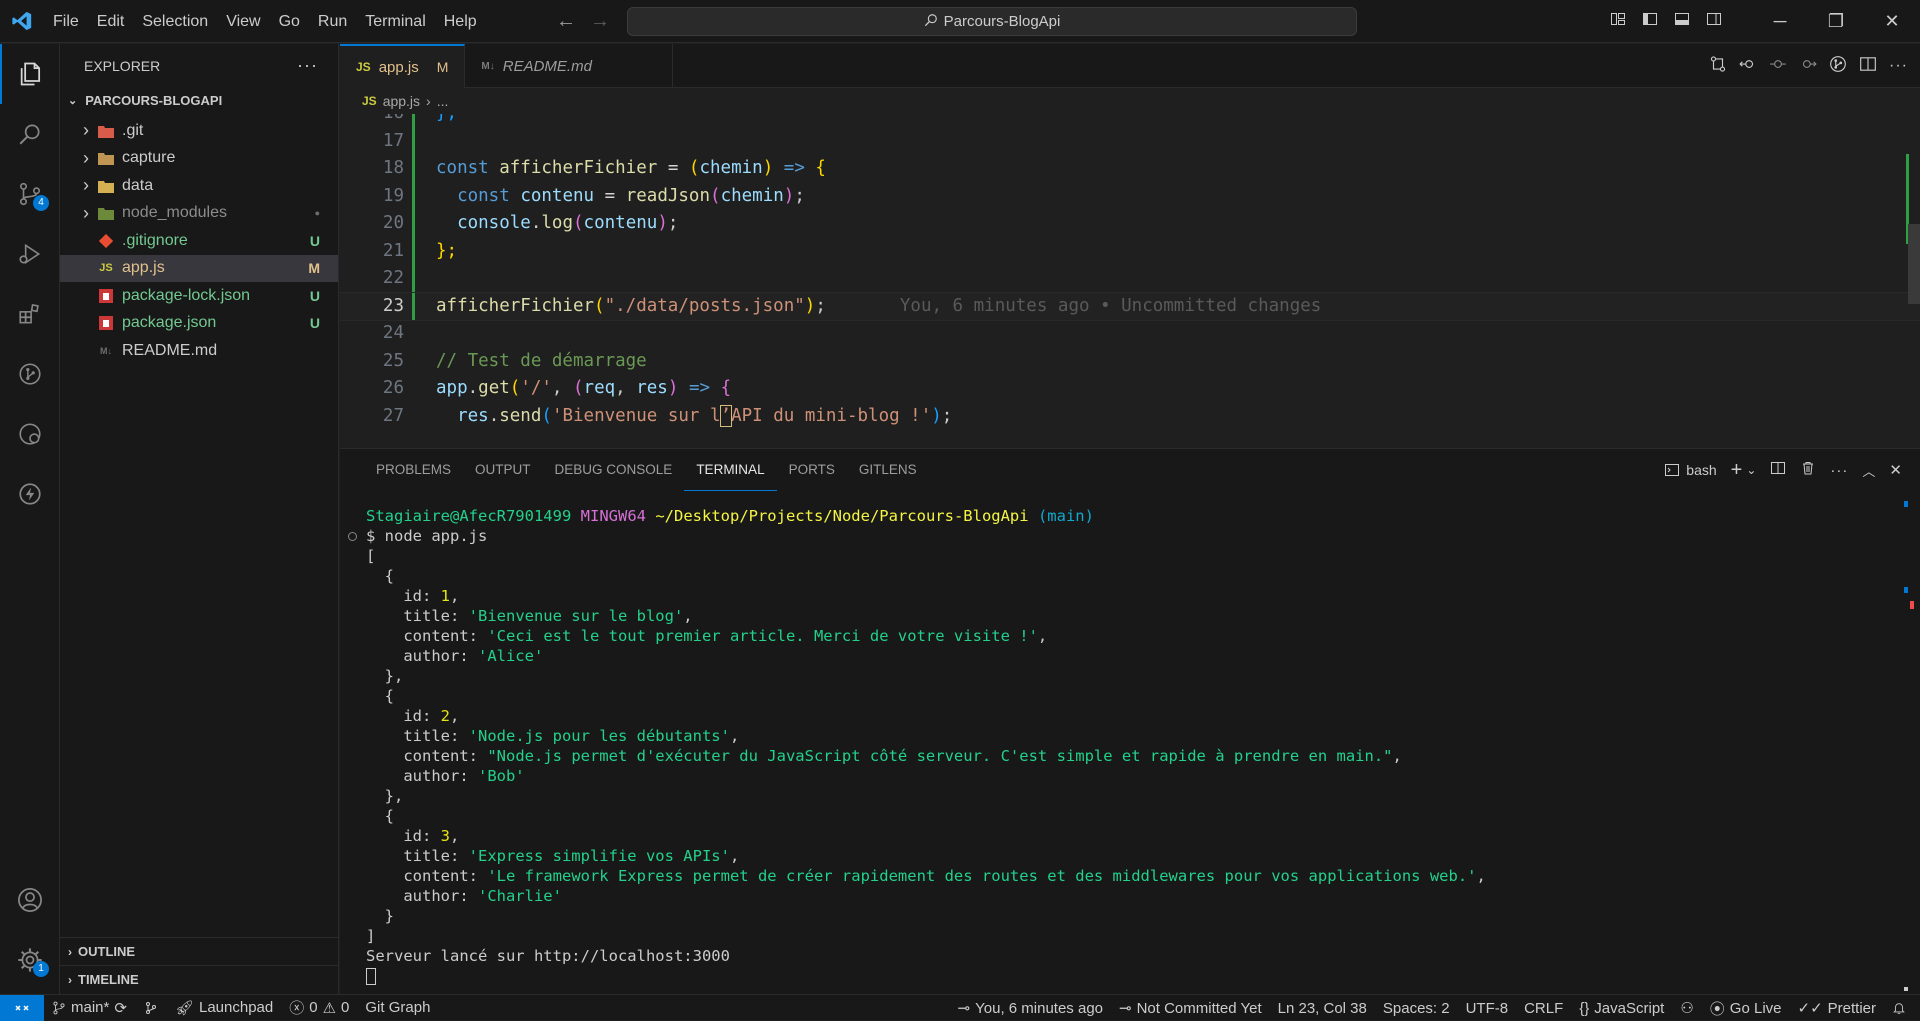  Describe the element at coordinates (199, 268) in the screenshot. I see `tree-item-app-js: JS app.js M` at that location.